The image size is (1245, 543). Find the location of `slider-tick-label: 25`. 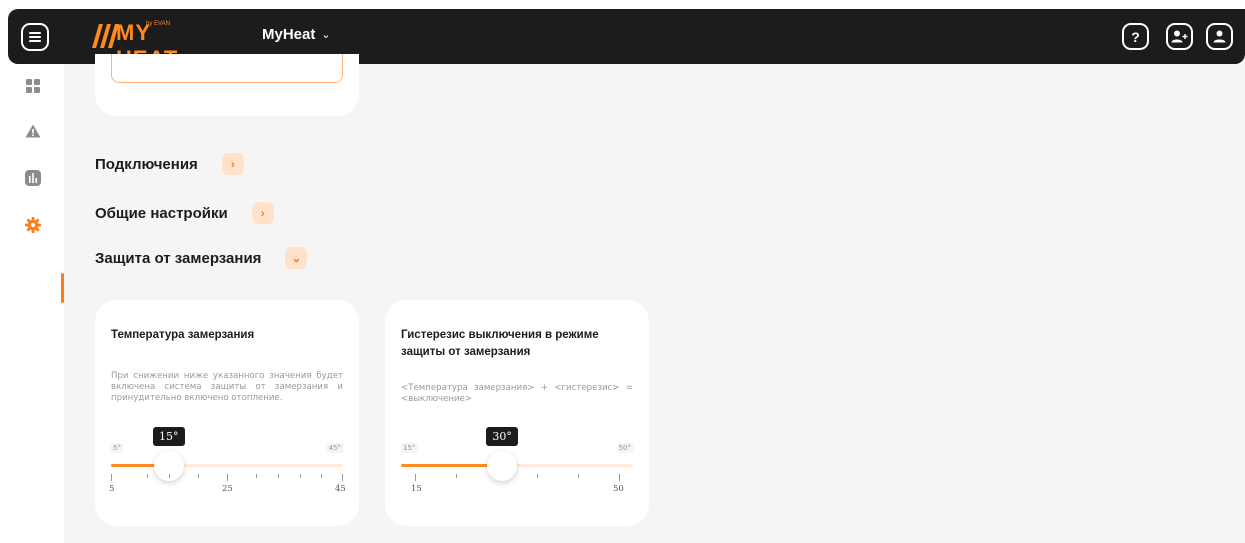

slider-tick-label: 25 is located at coordinates (227, 489).